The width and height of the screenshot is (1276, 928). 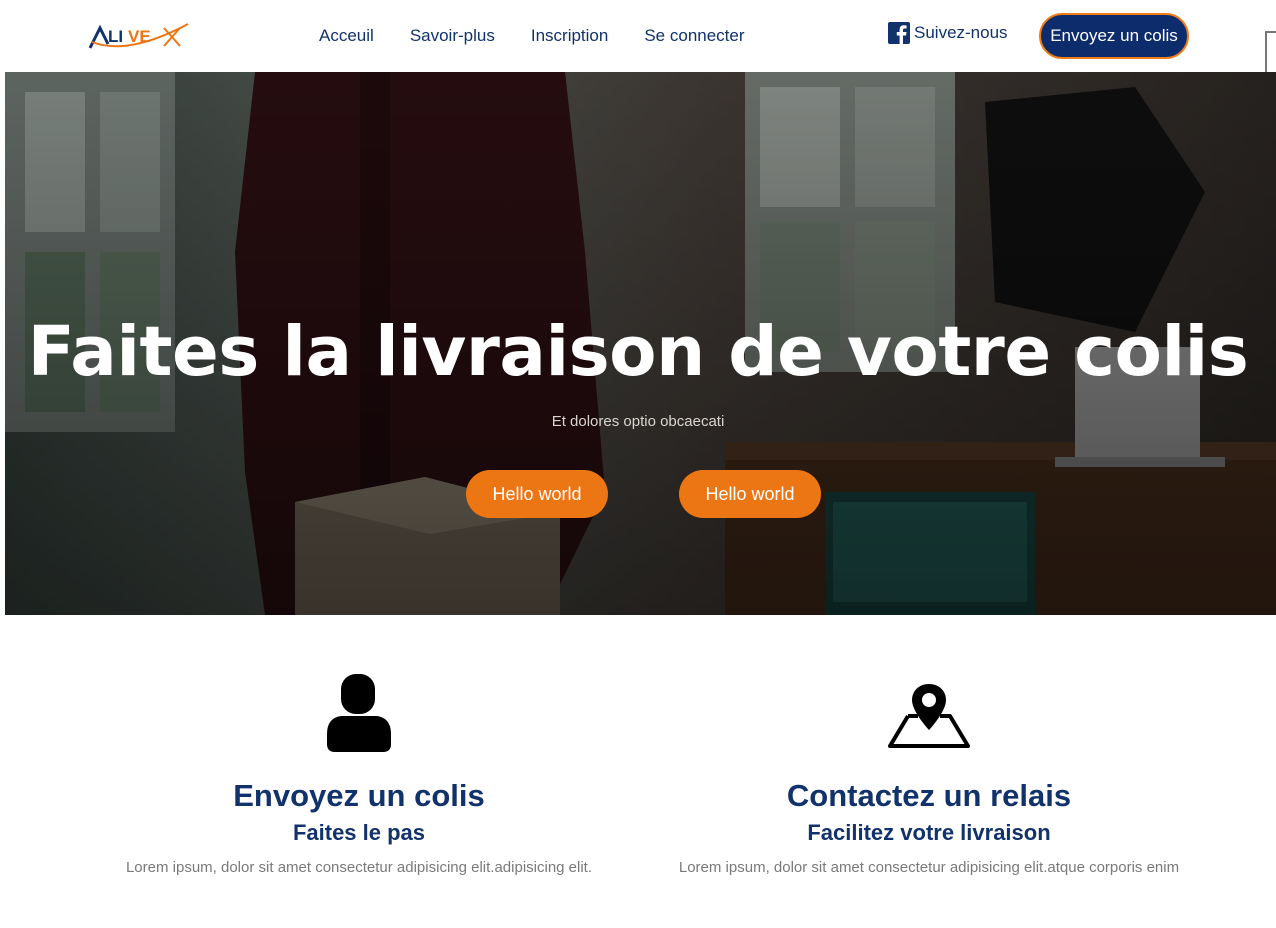 I want to click on nav-link-se-connecter: Se connecter, so click(x=694, y=36).